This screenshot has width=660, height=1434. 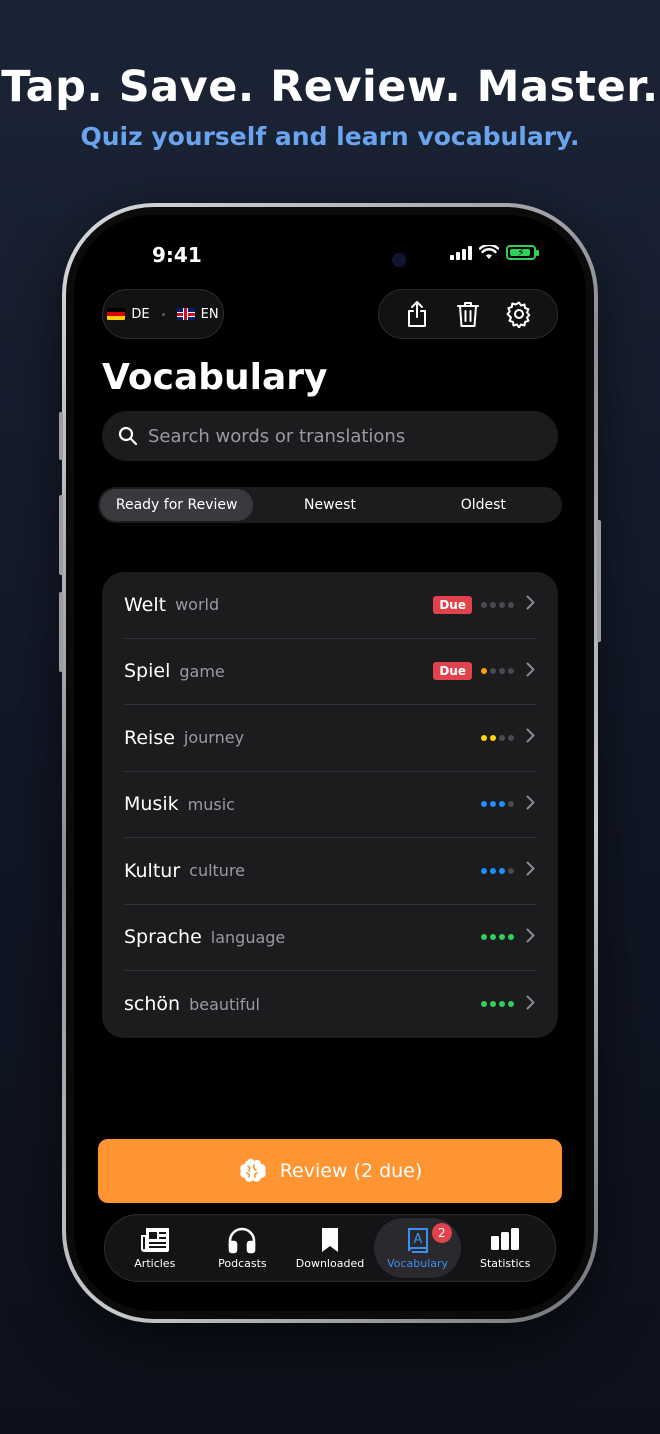 I want to click on status-time: 9:41, so click(x=177, y=255).